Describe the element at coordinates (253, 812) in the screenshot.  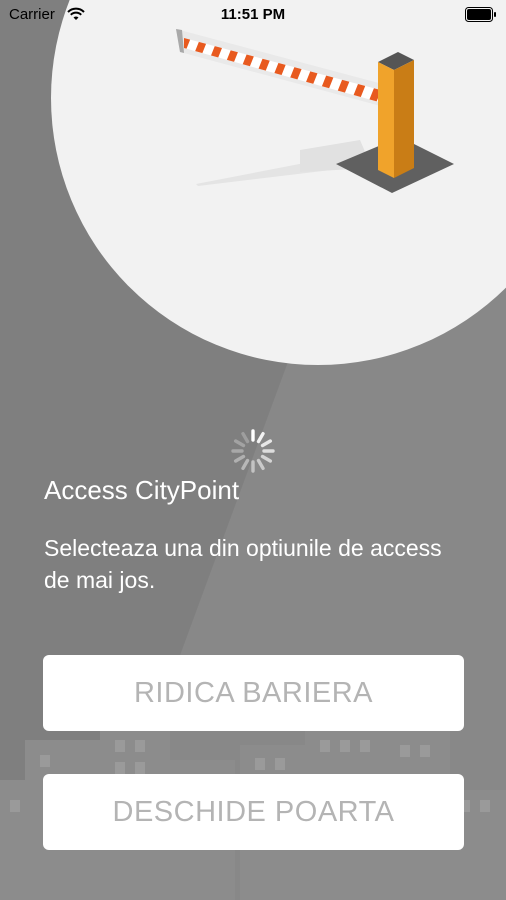
I see `open-gate-button: DESCHIDE POARTA` at that location.